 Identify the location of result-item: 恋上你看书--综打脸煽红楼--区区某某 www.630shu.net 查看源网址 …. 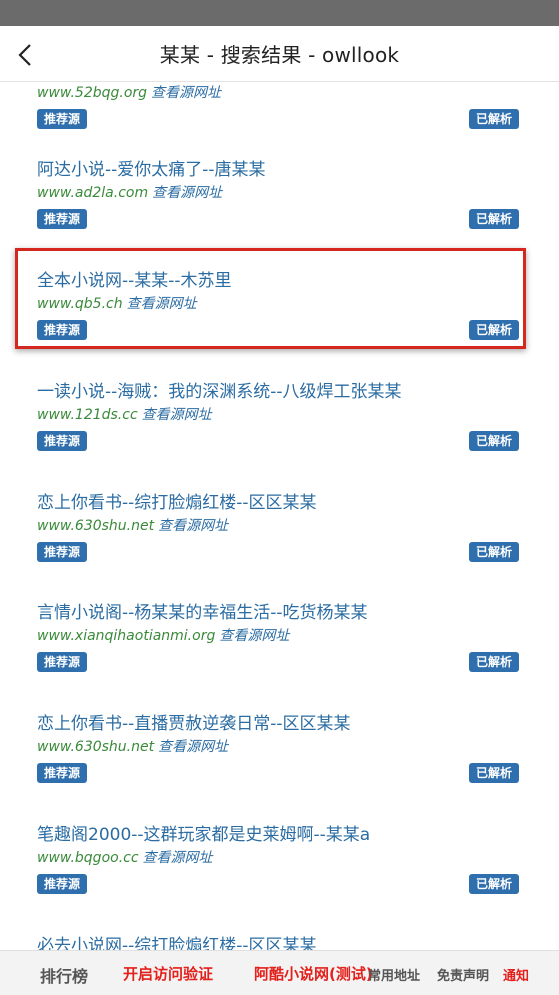
(279, 543).